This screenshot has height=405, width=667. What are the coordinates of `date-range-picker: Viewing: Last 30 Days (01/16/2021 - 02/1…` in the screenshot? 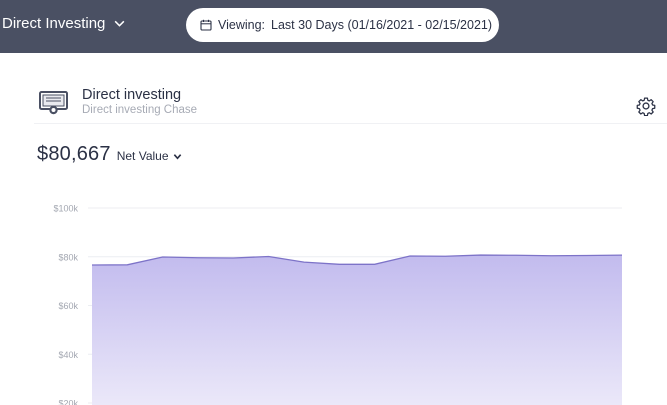 It's located at (342, 25).